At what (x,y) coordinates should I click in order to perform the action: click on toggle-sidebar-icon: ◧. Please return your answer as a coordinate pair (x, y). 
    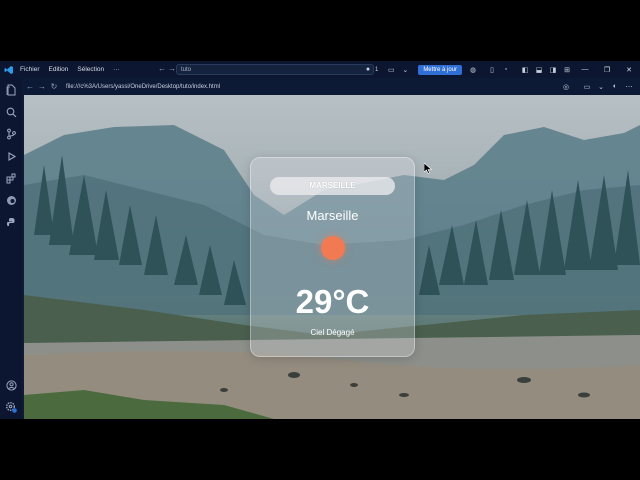
    Looking at the image, I should click on (525, 70).